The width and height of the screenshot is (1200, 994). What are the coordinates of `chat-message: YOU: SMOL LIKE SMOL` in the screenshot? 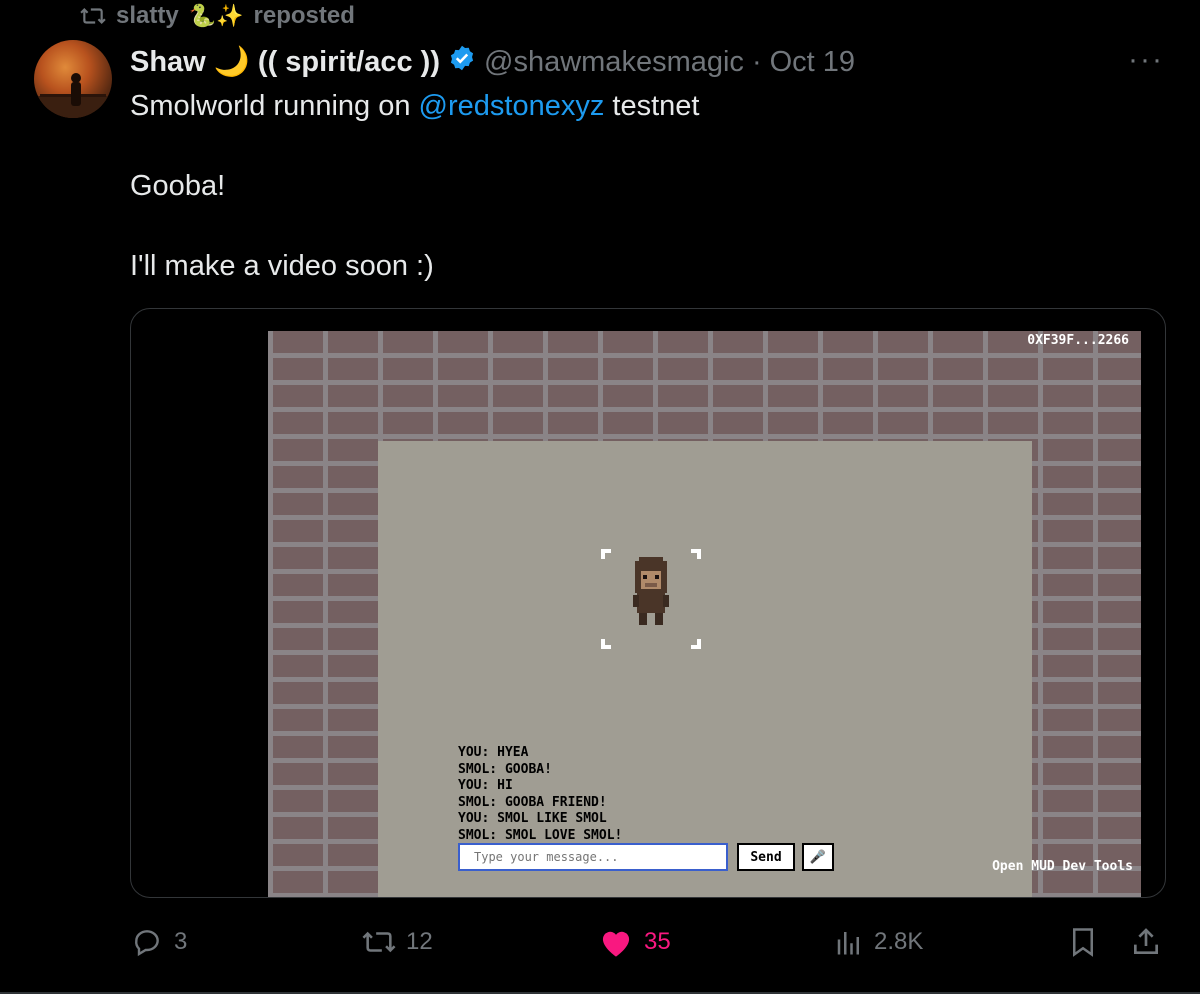 It's located at (532, 818).